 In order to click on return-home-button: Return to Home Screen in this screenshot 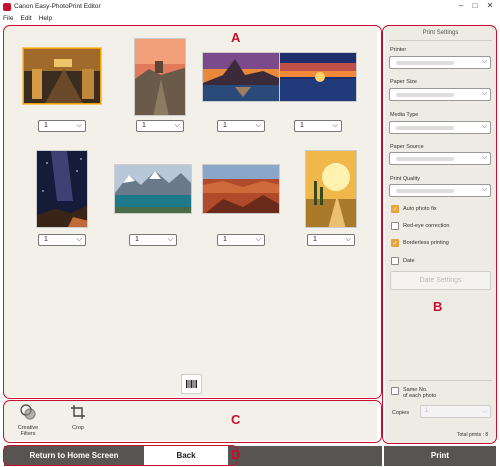, I will do `click(74, 456)`.